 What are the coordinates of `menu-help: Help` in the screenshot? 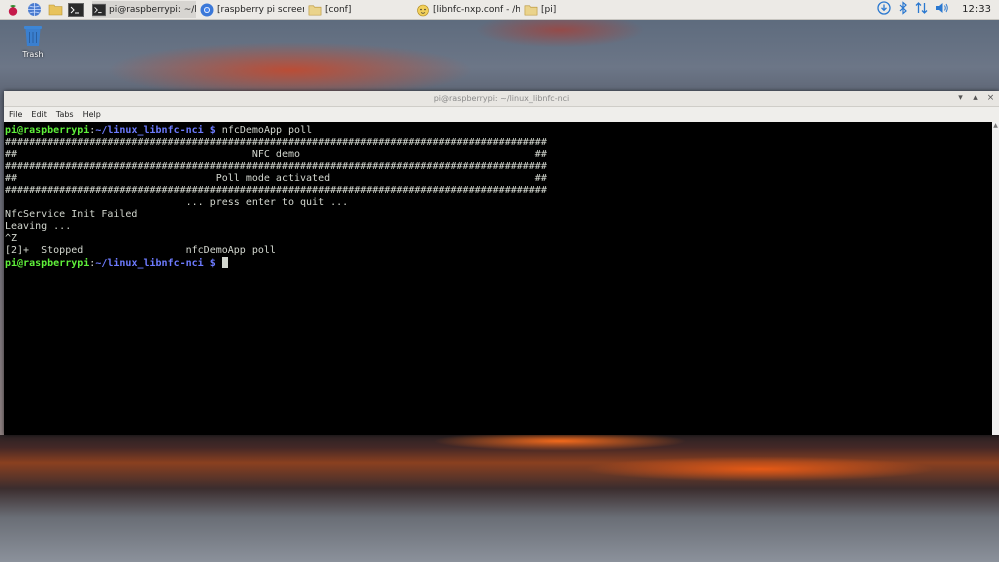 It's located at (92, 114).